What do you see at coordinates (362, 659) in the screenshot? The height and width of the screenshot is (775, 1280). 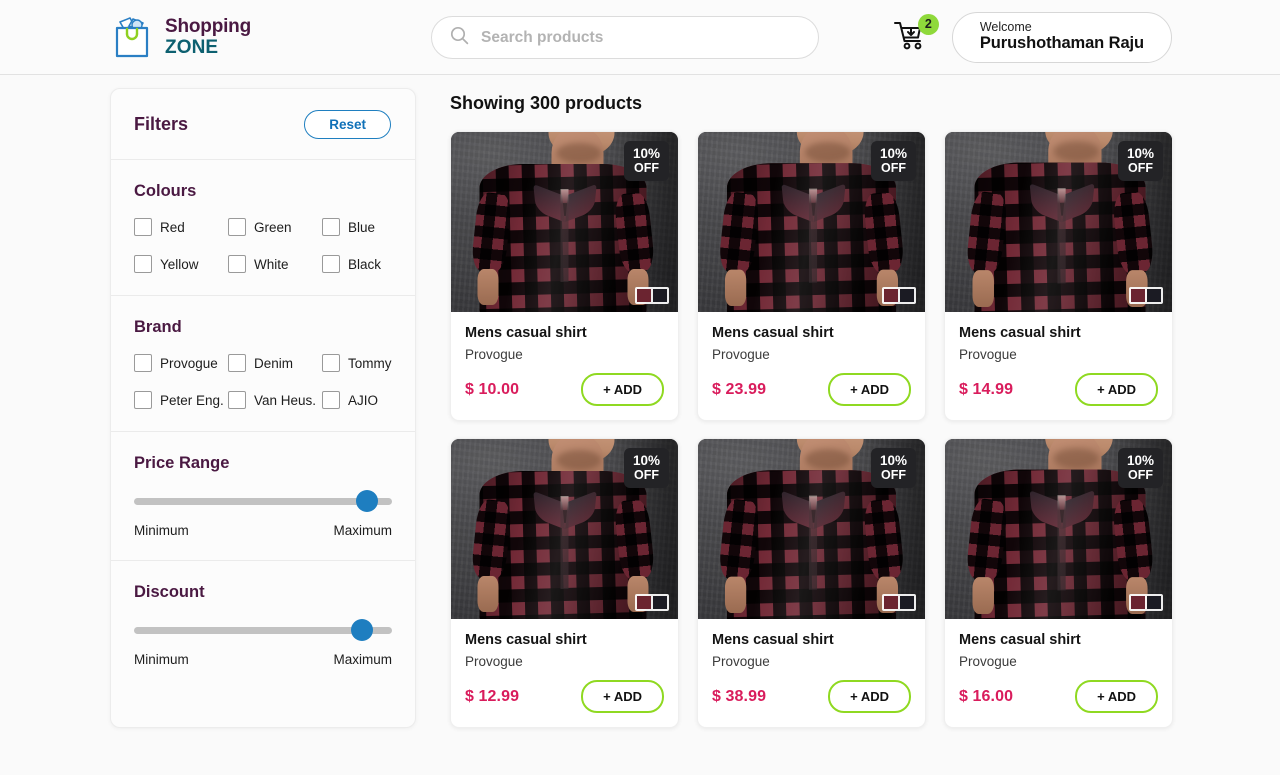 I see `discount-max-label: Maximum` at bounding box center [362, 659].